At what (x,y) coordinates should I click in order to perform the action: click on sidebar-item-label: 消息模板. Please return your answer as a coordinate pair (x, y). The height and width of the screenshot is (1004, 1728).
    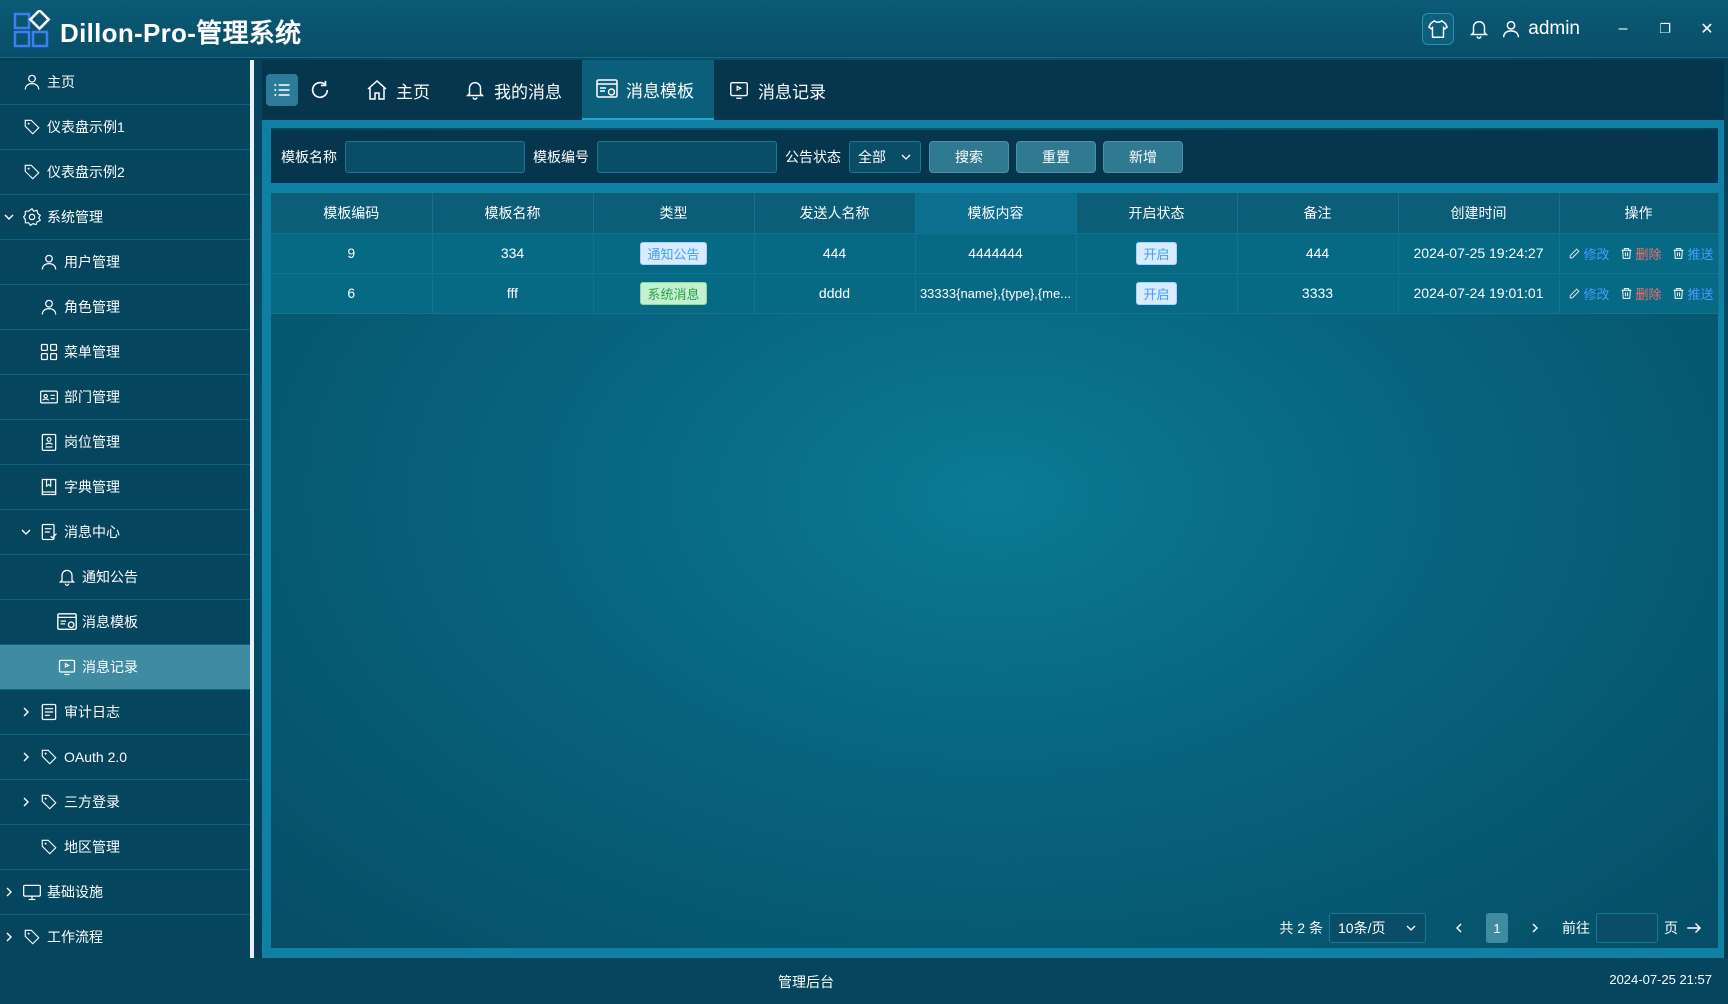
    Looking at the image, I should click on (110, 622).